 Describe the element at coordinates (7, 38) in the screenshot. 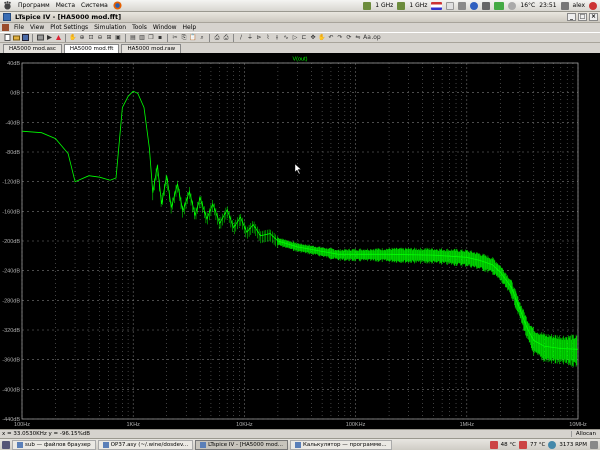

I see `new-schematic-icon` at that location.